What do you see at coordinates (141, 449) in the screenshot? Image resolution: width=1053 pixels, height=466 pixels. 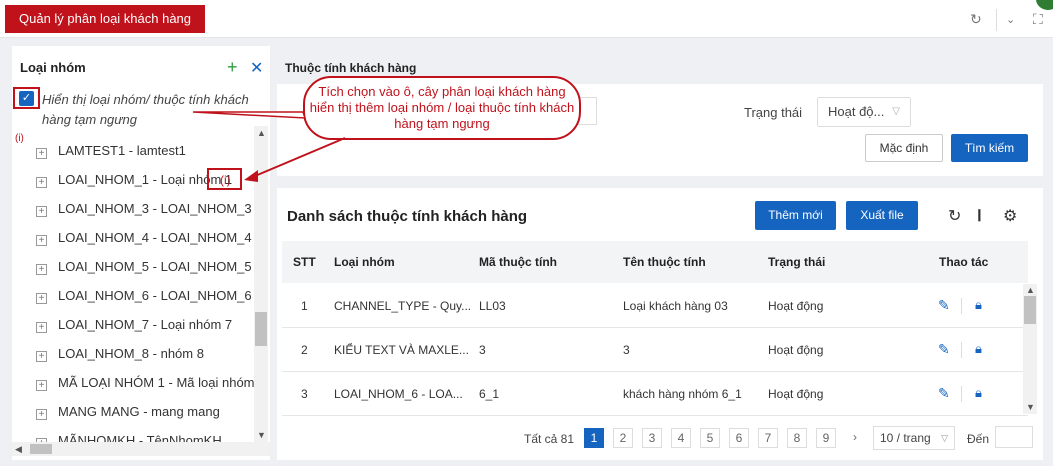 I see `tree-horizontal-scrollbar: ◀` at bounding box center [141, 449].